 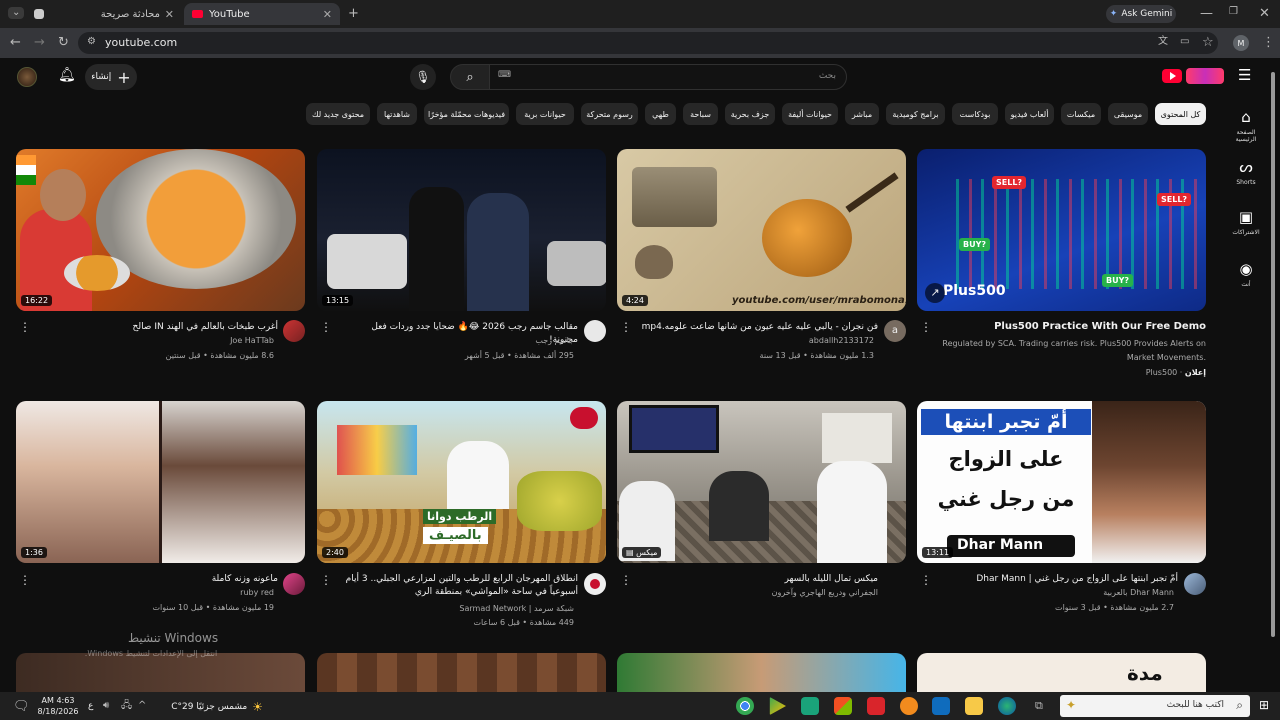 I want to click on chip-live: مباشر, so click(x=862, y=114).